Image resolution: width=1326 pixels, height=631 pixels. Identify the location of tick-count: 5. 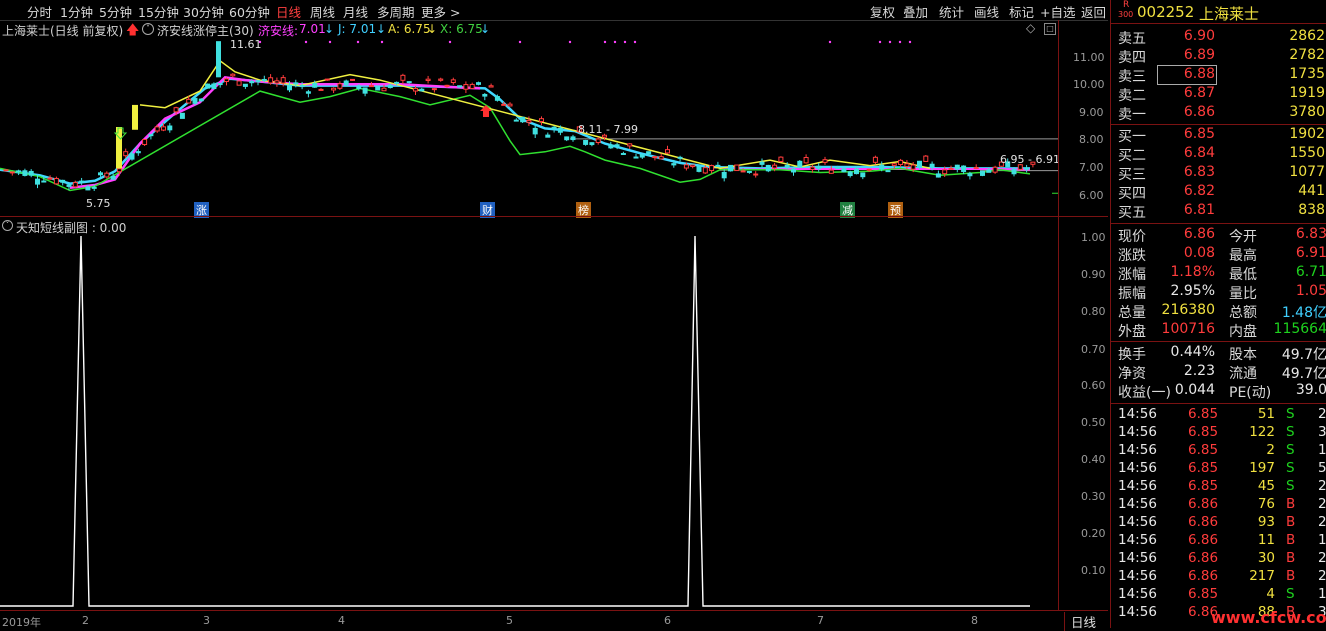
(1322, 468).